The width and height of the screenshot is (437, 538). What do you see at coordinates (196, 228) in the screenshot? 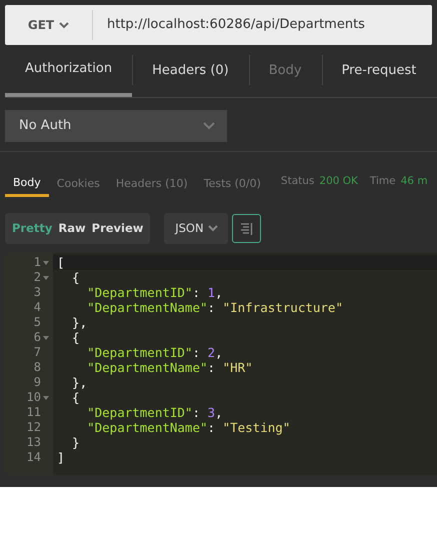
I see `format-dropdown: JSON` at bounding box center [196, 228].